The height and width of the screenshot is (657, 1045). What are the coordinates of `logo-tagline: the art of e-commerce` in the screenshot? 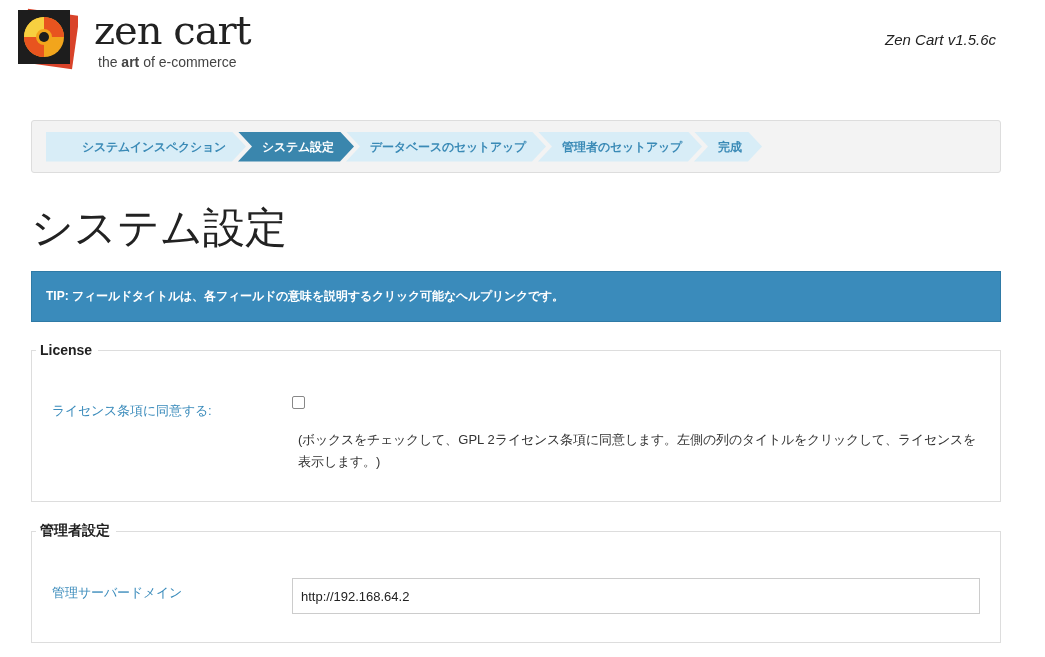 It's located at (168, 62).